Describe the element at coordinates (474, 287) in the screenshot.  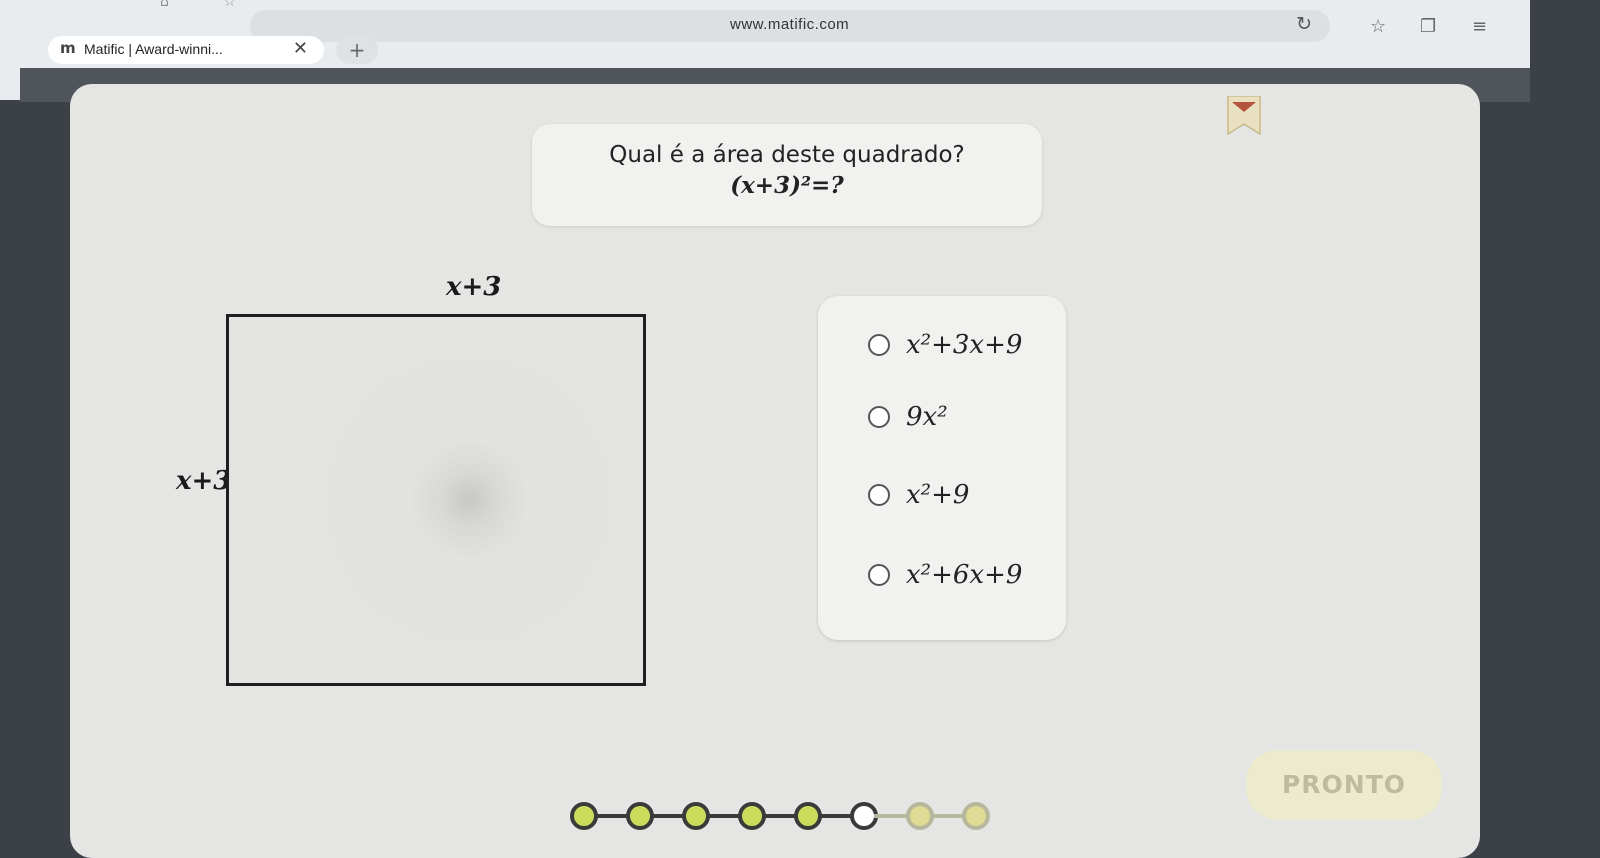
I see `top-side-label: x+3` at that location.